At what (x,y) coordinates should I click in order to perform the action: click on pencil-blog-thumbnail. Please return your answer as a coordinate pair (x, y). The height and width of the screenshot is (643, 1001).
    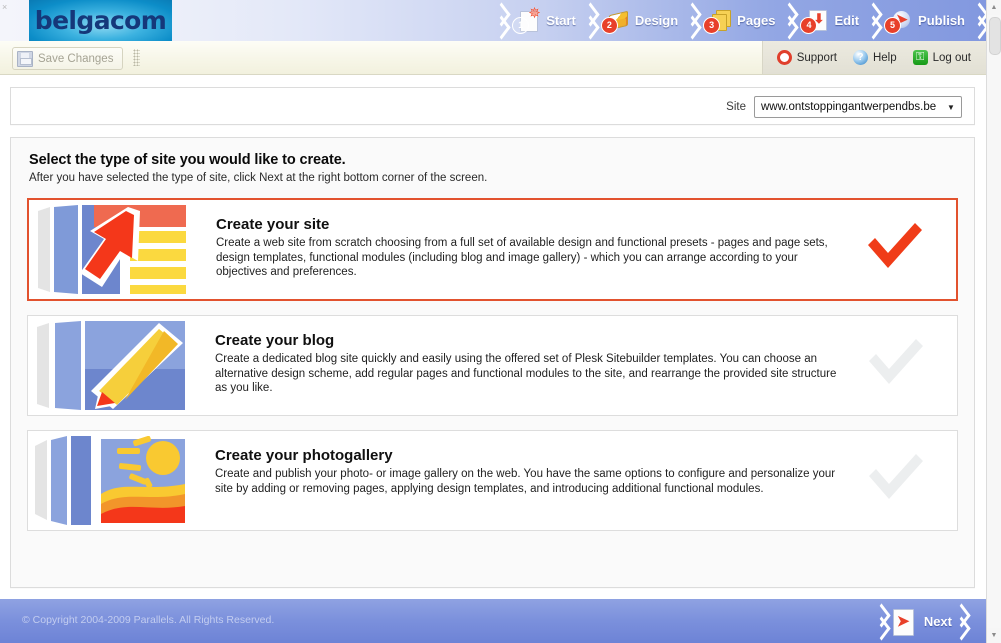
    Looking at the image, I should click on (109, 365).